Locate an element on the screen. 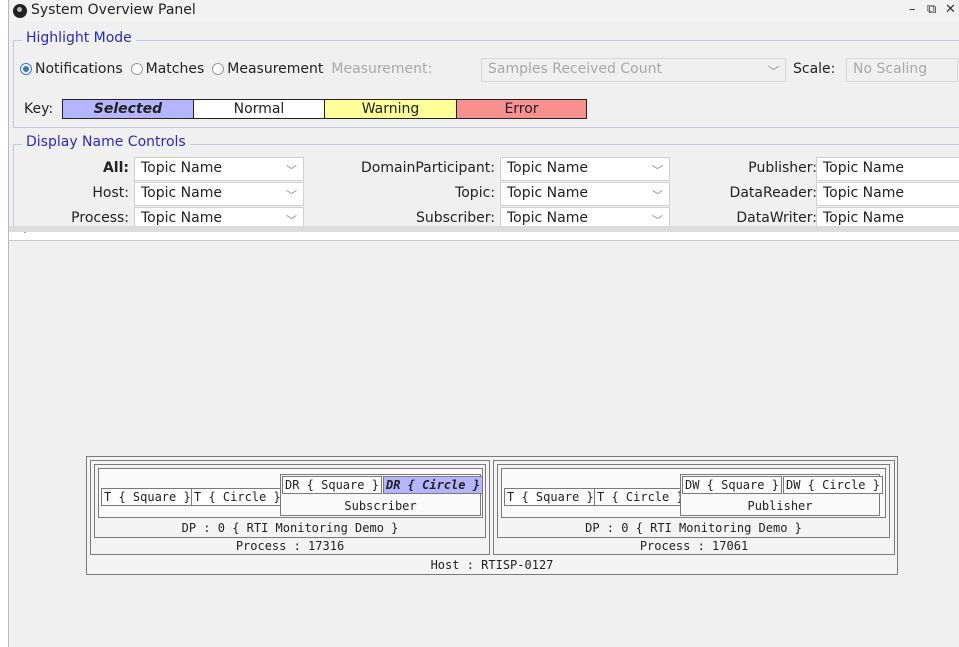 The height and width of the screenshot is (647, 959). scale-label: Scale: is located at coordinates (814, 69).